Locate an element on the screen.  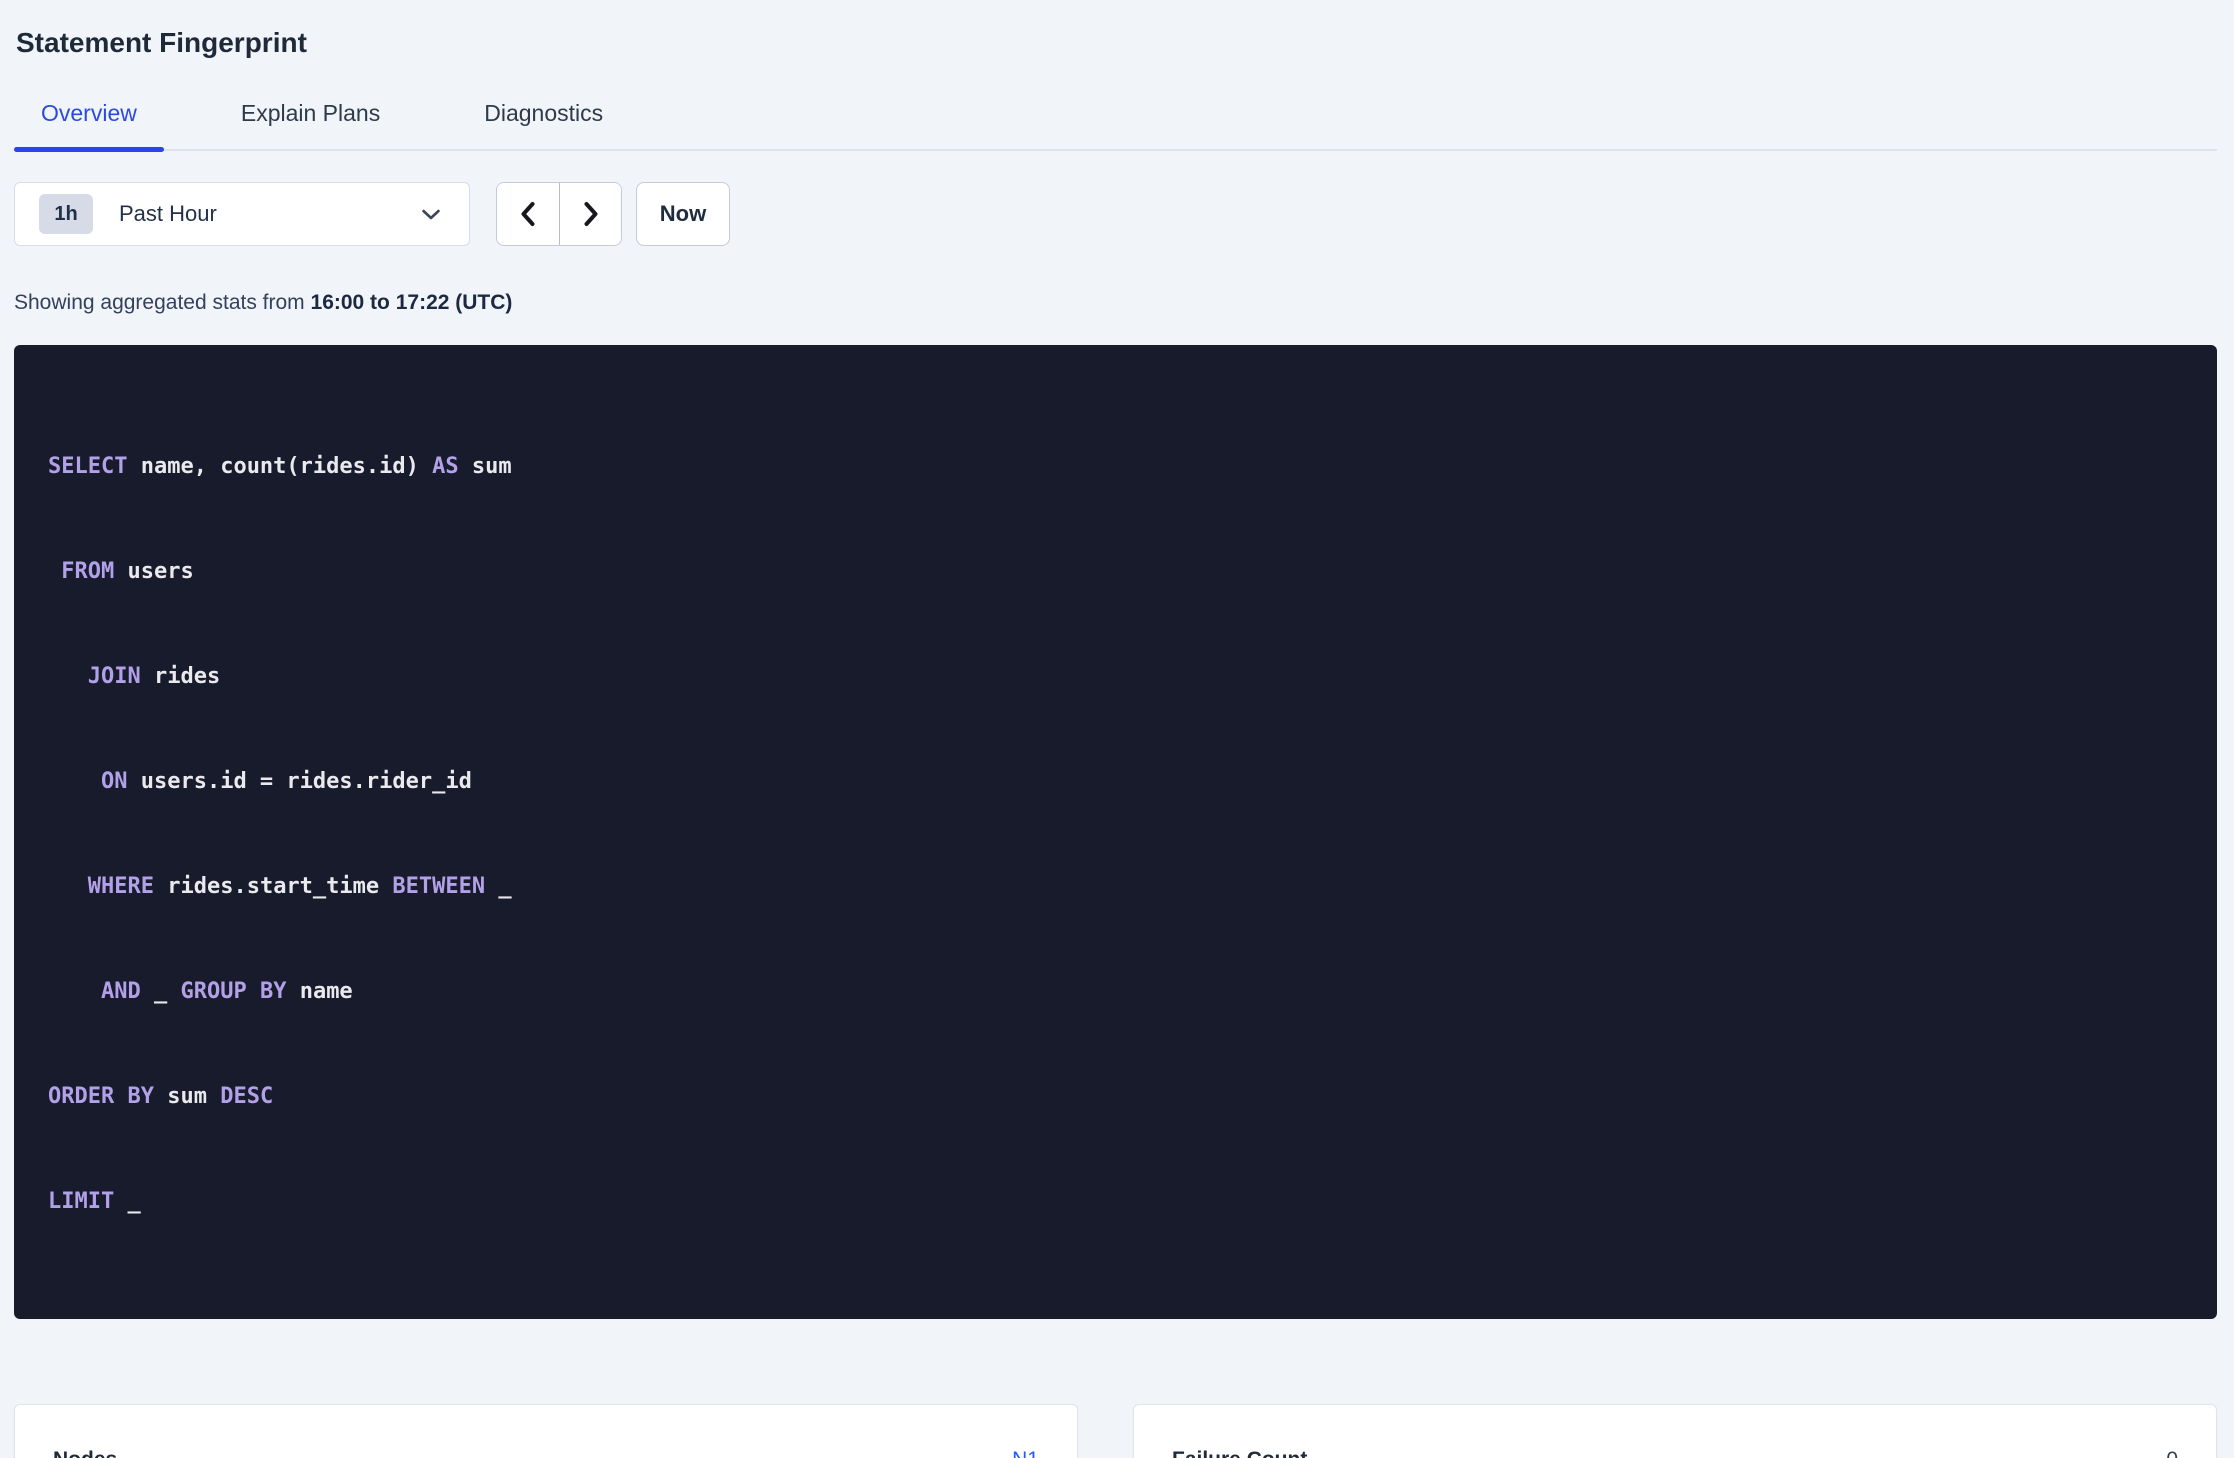
tab-overview: Overview is located at coordinates (89, 126).